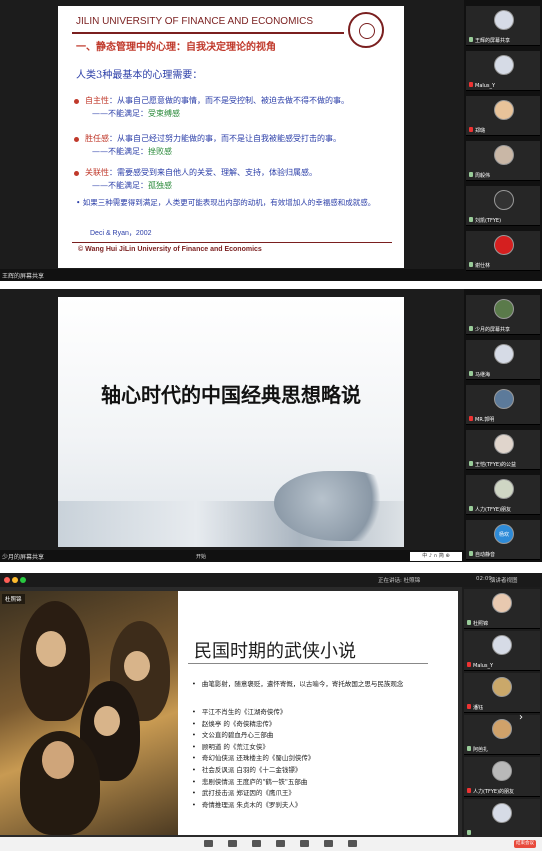 The width and height of the screenshot is (542, 851). What do you see at coordinates (494, 792) in the screenshot?
I see `participant-name: 人力(TFYE)的朋友` at bounding box center [494, 792].